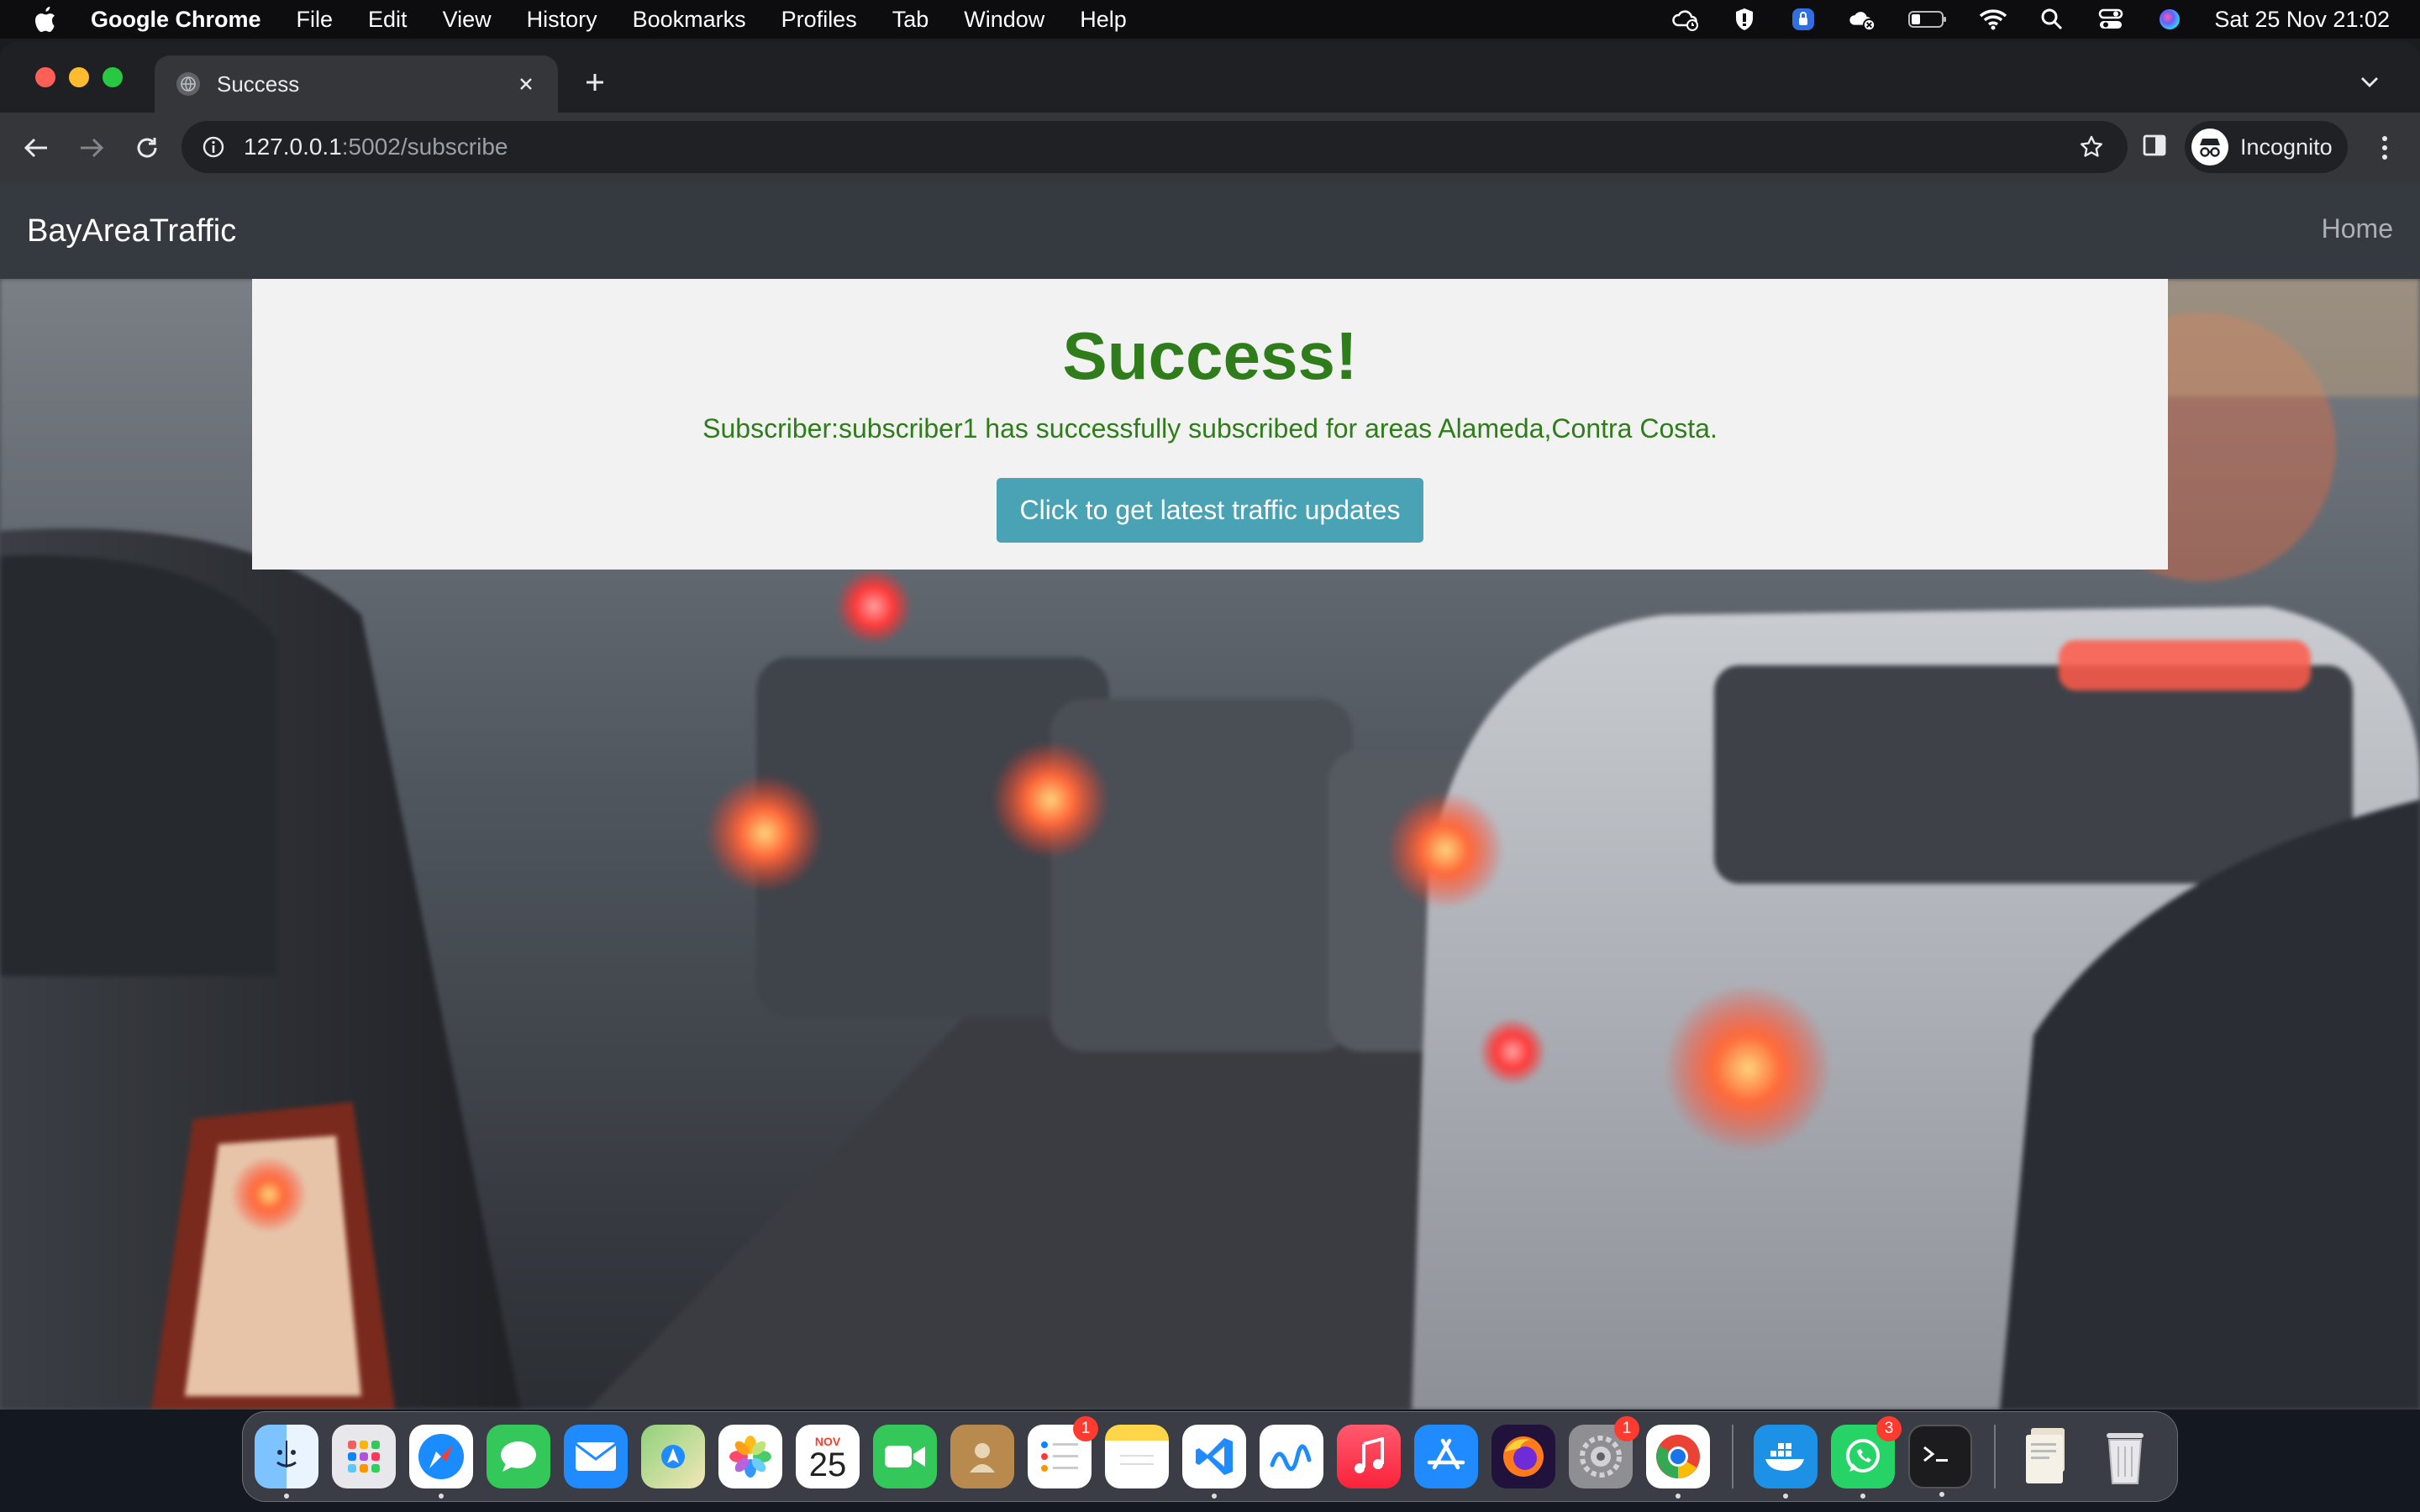 Image resolution: width=2420 pixels, height=1512 pixels. Describe the element at coordinates (1137, 1456) in the screenshot. I see `notes-icon` at that location.